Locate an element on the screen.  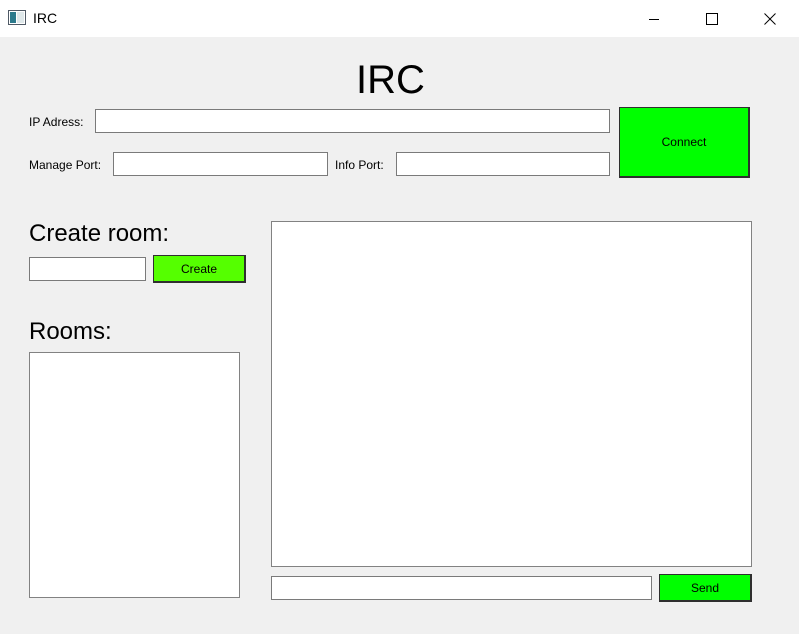
window-app-icon is located at coordinates (17, 17).